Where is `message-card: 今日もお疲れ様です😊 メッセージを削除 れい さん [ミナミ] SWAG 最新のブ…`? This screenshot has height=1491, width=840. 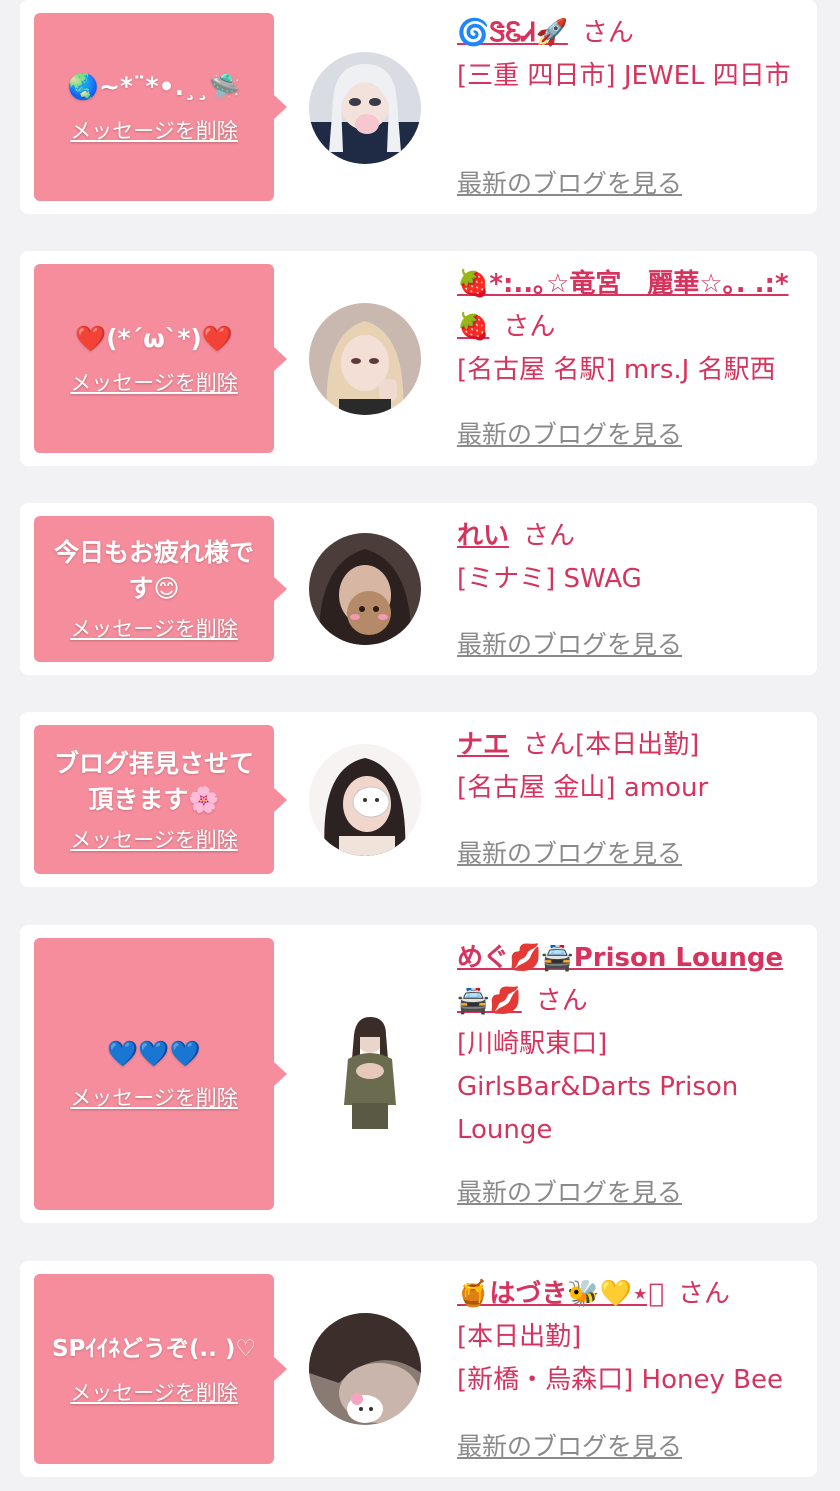
message-card: 今日もお疲れ様です😊 メッセージを削除 れい さん [ミナミ] SWAG 最新のブ… is located at coordinates (418, 589).